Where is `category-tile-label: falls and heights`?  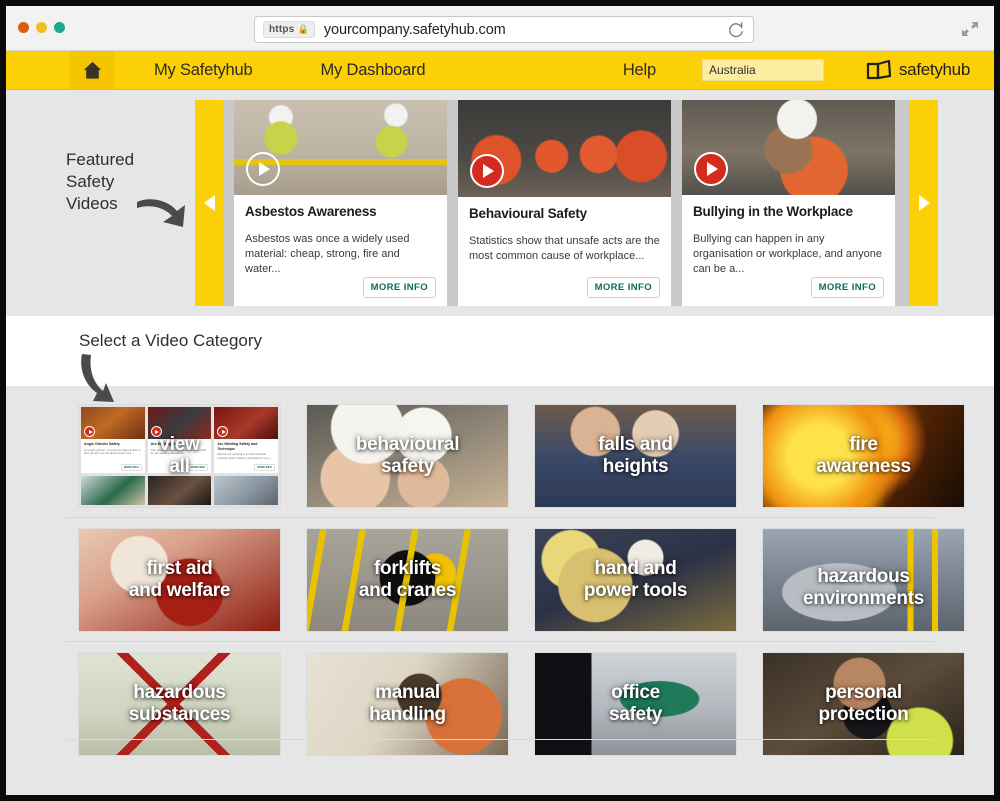 category-tile-label: falls and heights is located at coordinates (635, 456).